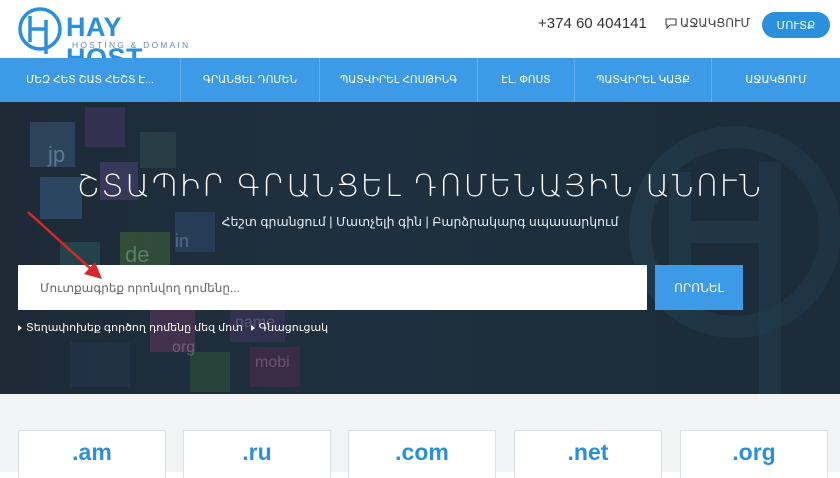  I want to click on support-link: ԱՋԱԿՑՈՒՄ, so click(707, 23).